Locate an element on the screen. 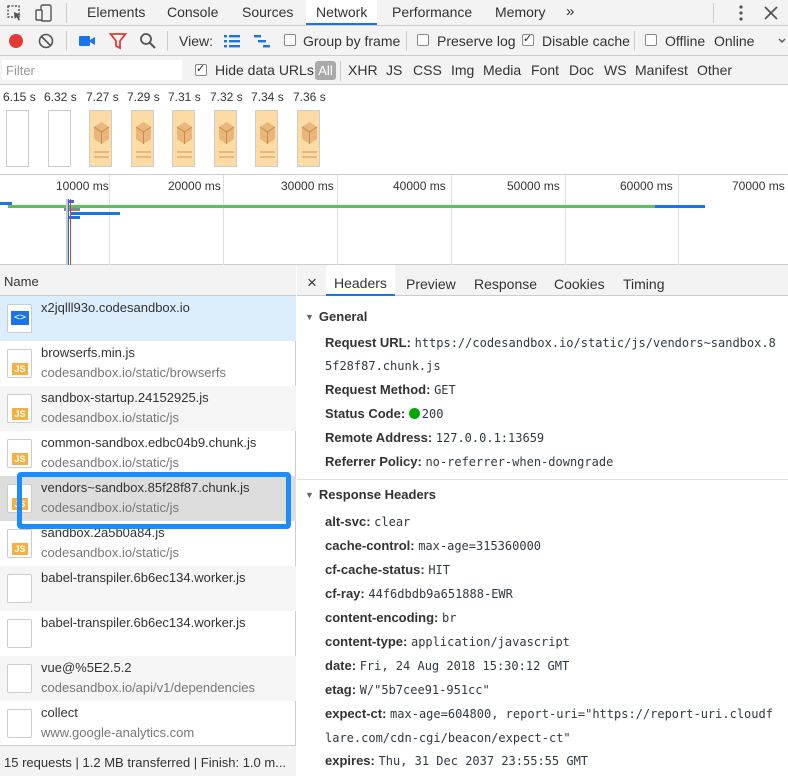  frame-time: 7.36 s is located at coordinates (309, 97).